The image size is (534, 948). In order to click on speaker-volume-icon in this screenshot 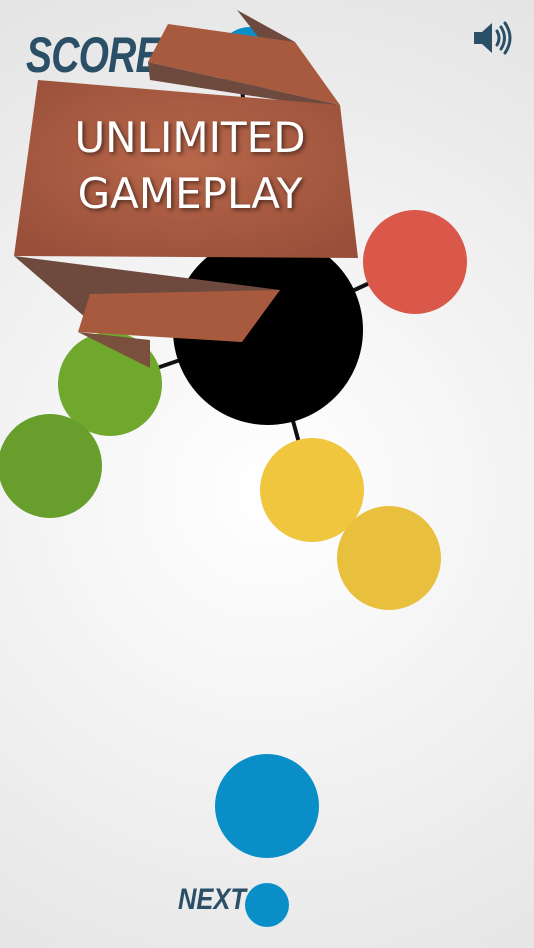, I will do `click(493, 38)`.